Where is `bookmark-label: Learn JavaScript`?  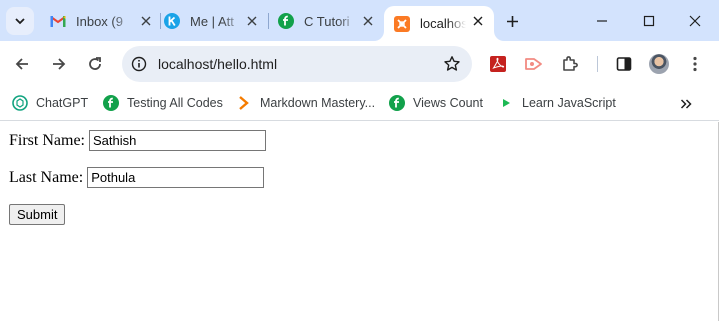
bookmark-label: Learn JavaScript is located at coordinates (569, 103).